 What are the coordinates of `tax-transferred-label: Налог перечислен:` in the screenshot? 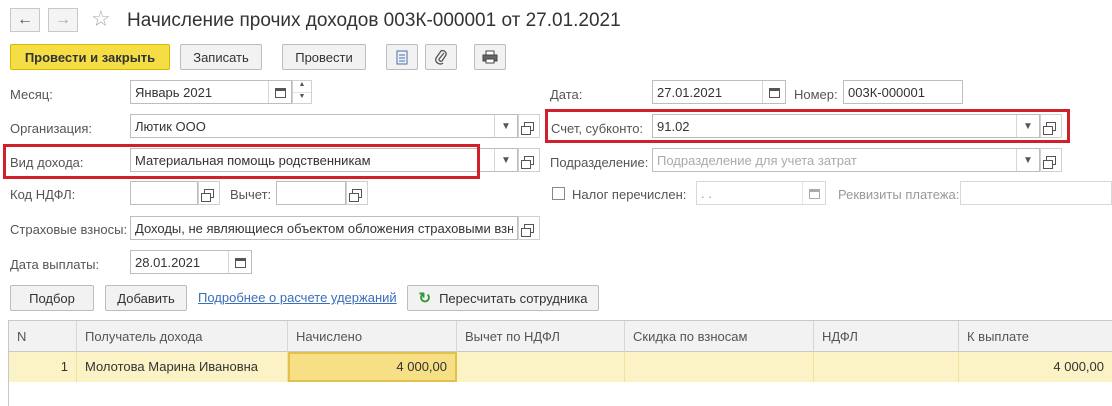 It's located at (629, 194).